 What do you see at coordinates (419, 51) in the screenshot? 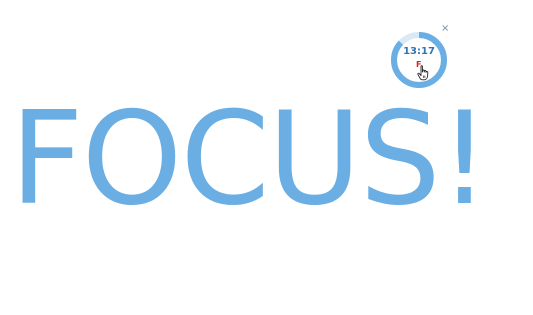
I see `timer-time-display: 13:17` at bounding box center [419, 51].